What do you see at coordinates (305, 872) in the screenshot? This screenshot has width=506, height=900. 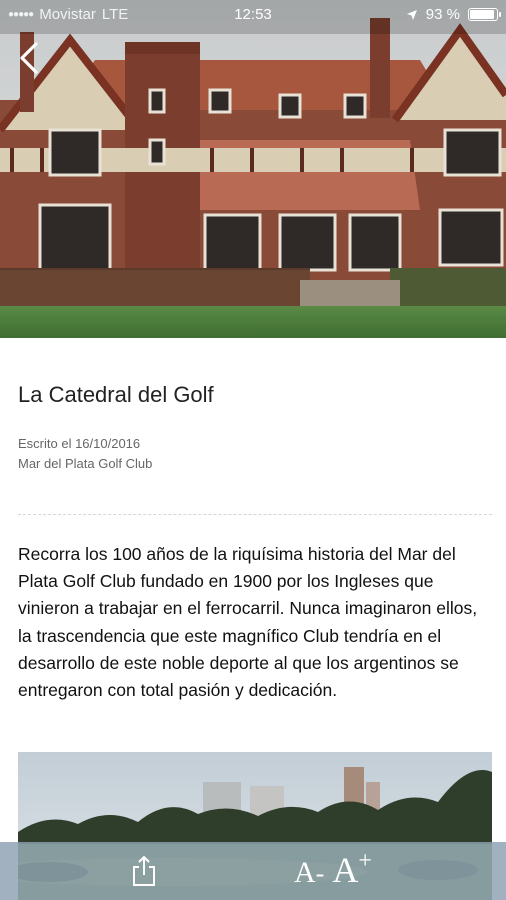 I see `font-decrease-letter: A` at bounding box center [305, 872].